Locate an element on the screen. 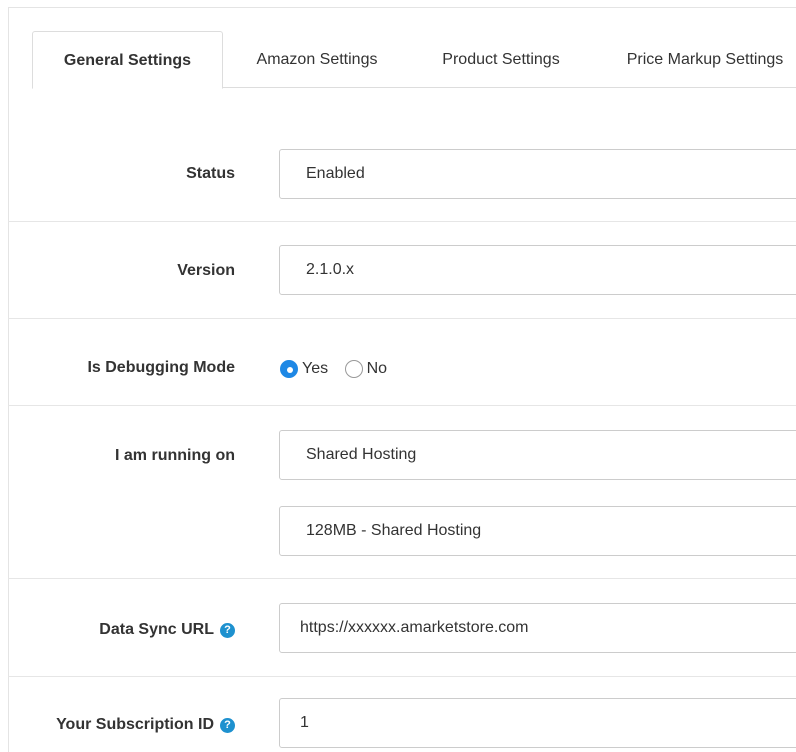 This screenshot has width=796, height=752. running-on-label: I am running on is located at coordinates (175, 455).